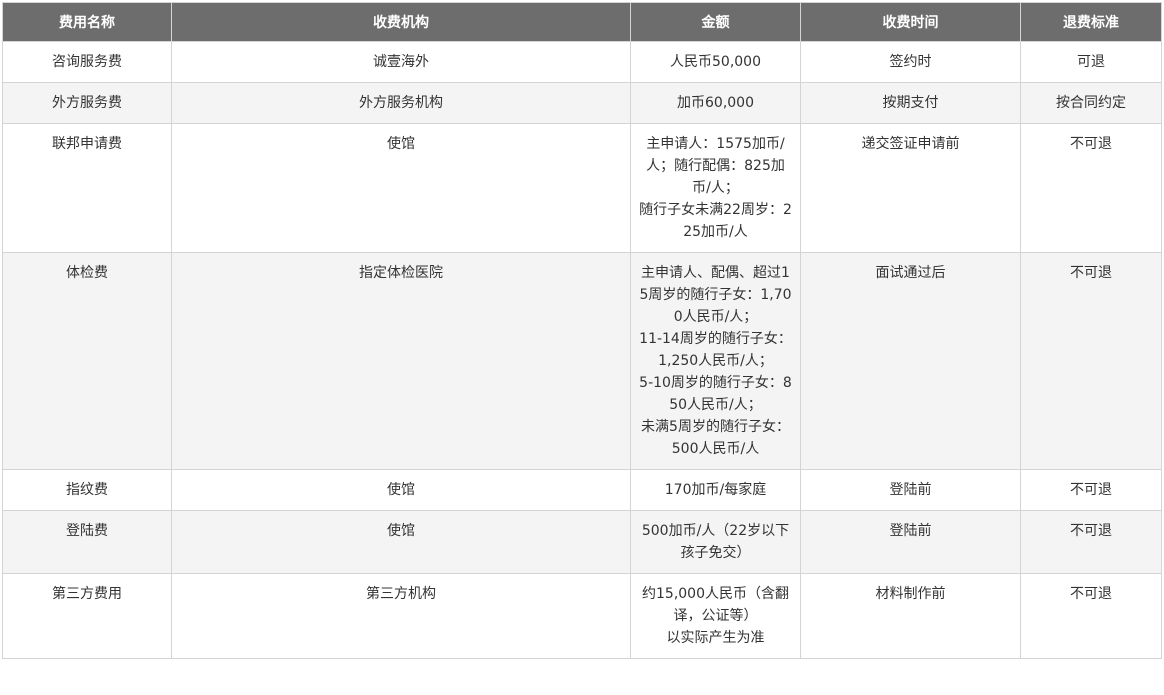 The height and width of the screenshot is (695, 1164). Describe the element at coordinates (87, 616) in the screenshot. I see `fee-name-cell: 第三方费用` at that location.